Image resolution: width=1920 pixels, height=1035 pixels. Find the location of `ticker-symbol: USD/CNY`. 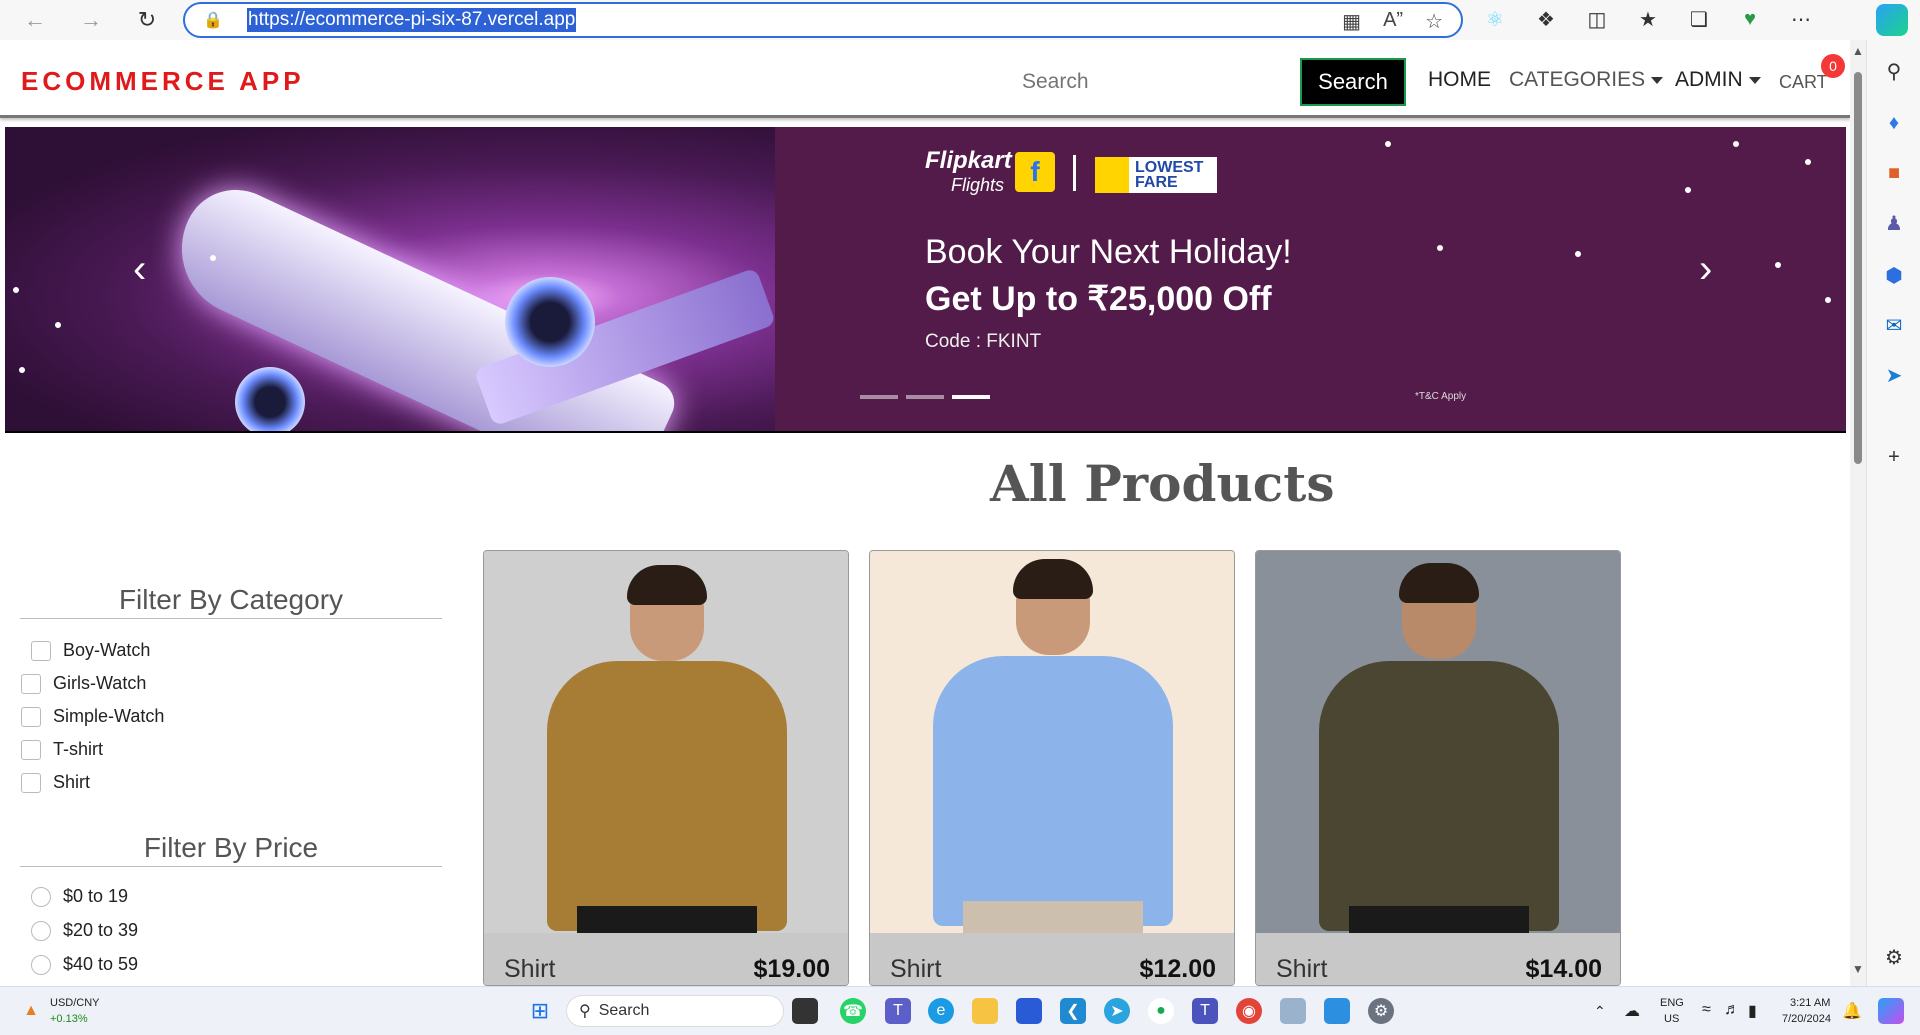

ticker-symbol: USD/CNY is located at coordinates (75, 1003).